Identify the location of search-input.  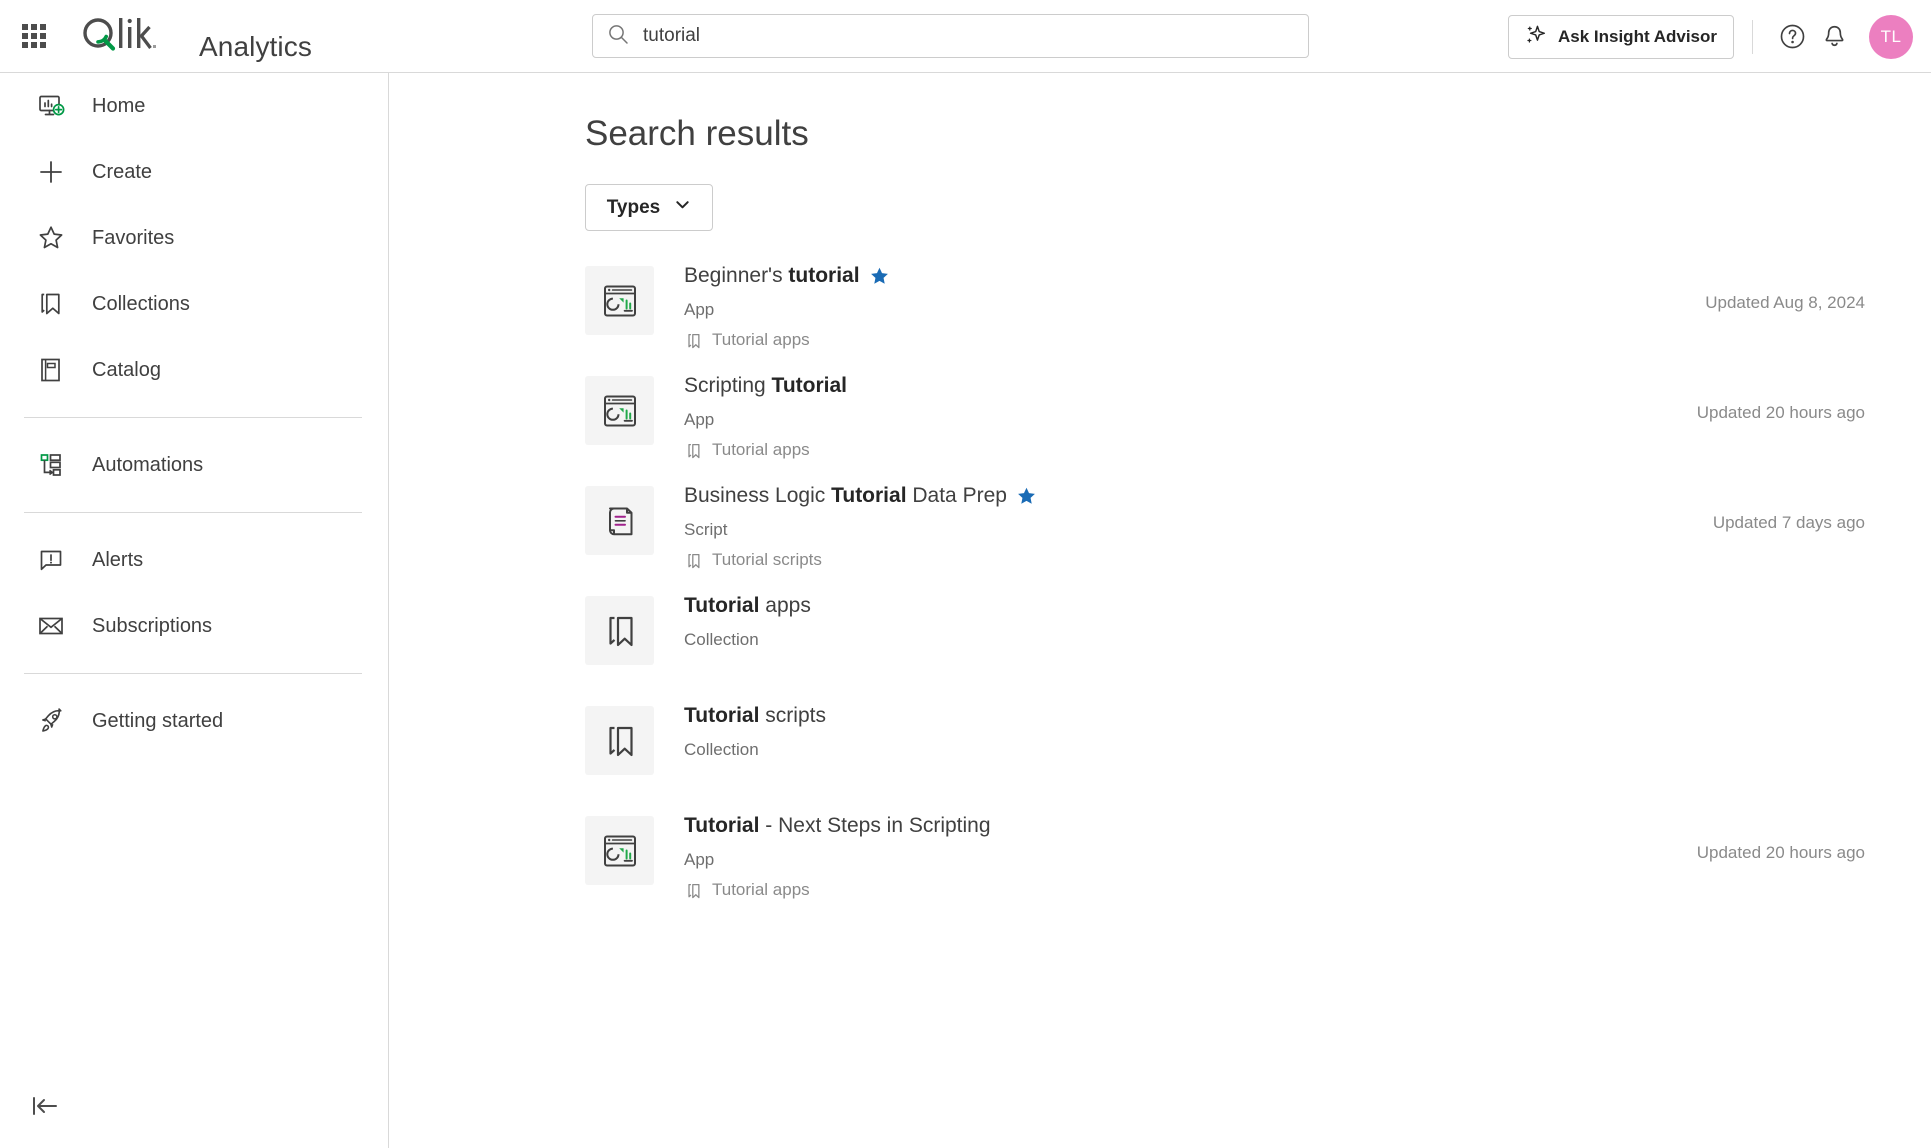
(968, 36).